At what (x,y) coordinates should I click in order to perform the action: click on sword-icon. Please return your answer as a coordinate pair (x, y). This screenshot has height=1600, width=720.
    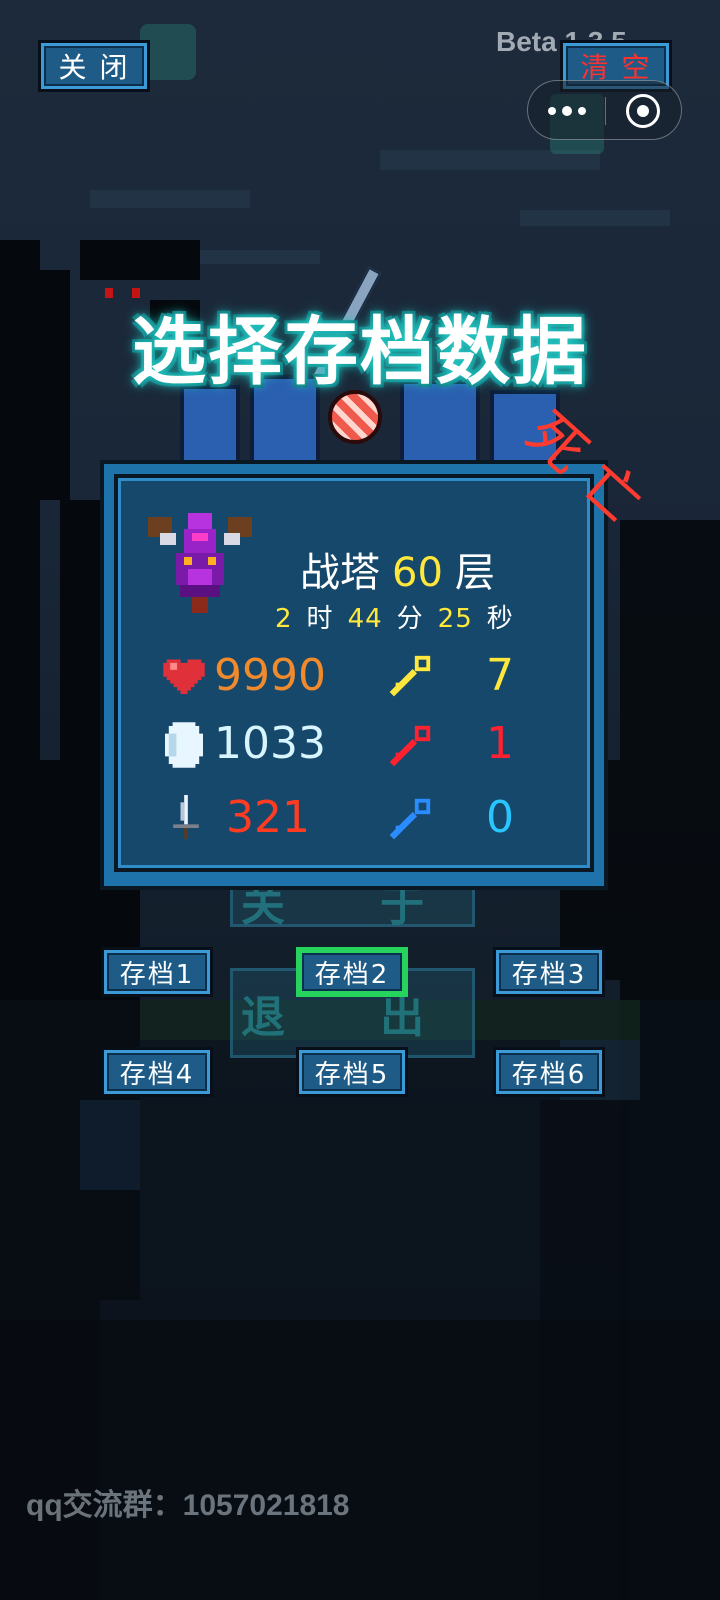
    Looking at the image, I should click on (186, 817).